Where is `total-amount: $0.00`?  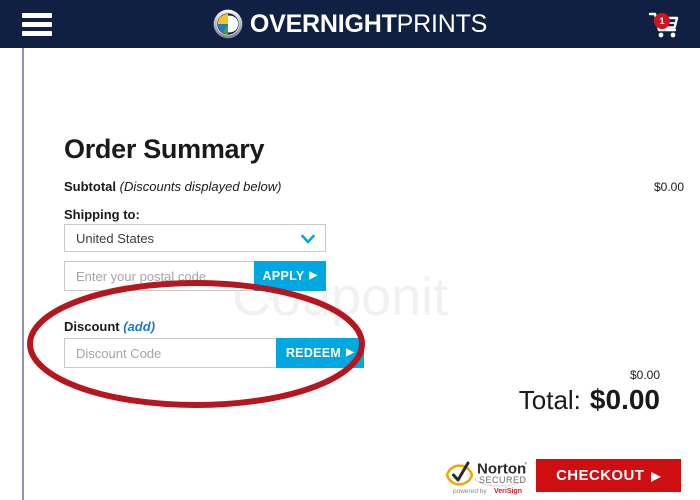 total-amount: $0.00 is located at coordinates (624, 399).